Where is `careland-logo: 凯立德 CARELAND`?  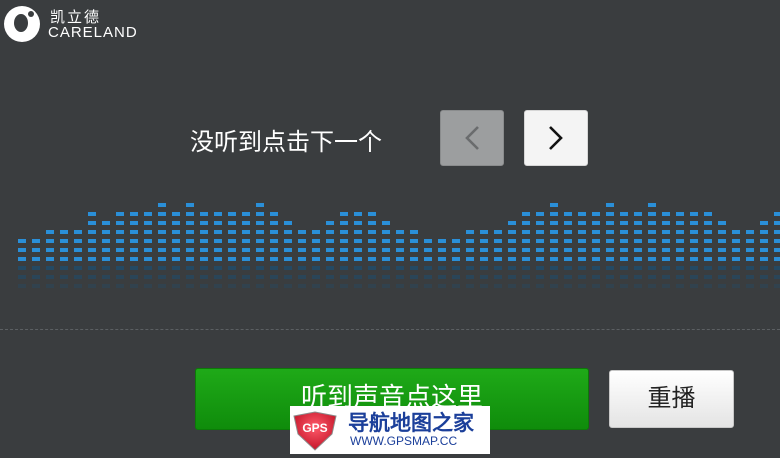
careland-logo: 凯立德 CARELAND is located at coordinates (74, 24).